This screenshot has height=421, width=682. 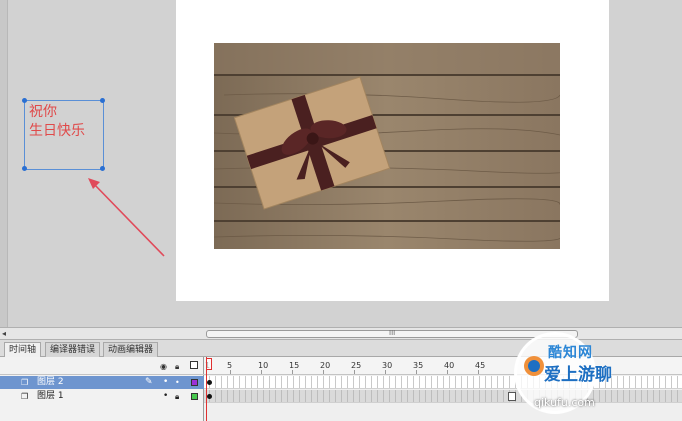 What do you see at coordinates (50, 382) in the screenshot?
I see `layer-name: 图层 2` at bounding box center [50, 382].